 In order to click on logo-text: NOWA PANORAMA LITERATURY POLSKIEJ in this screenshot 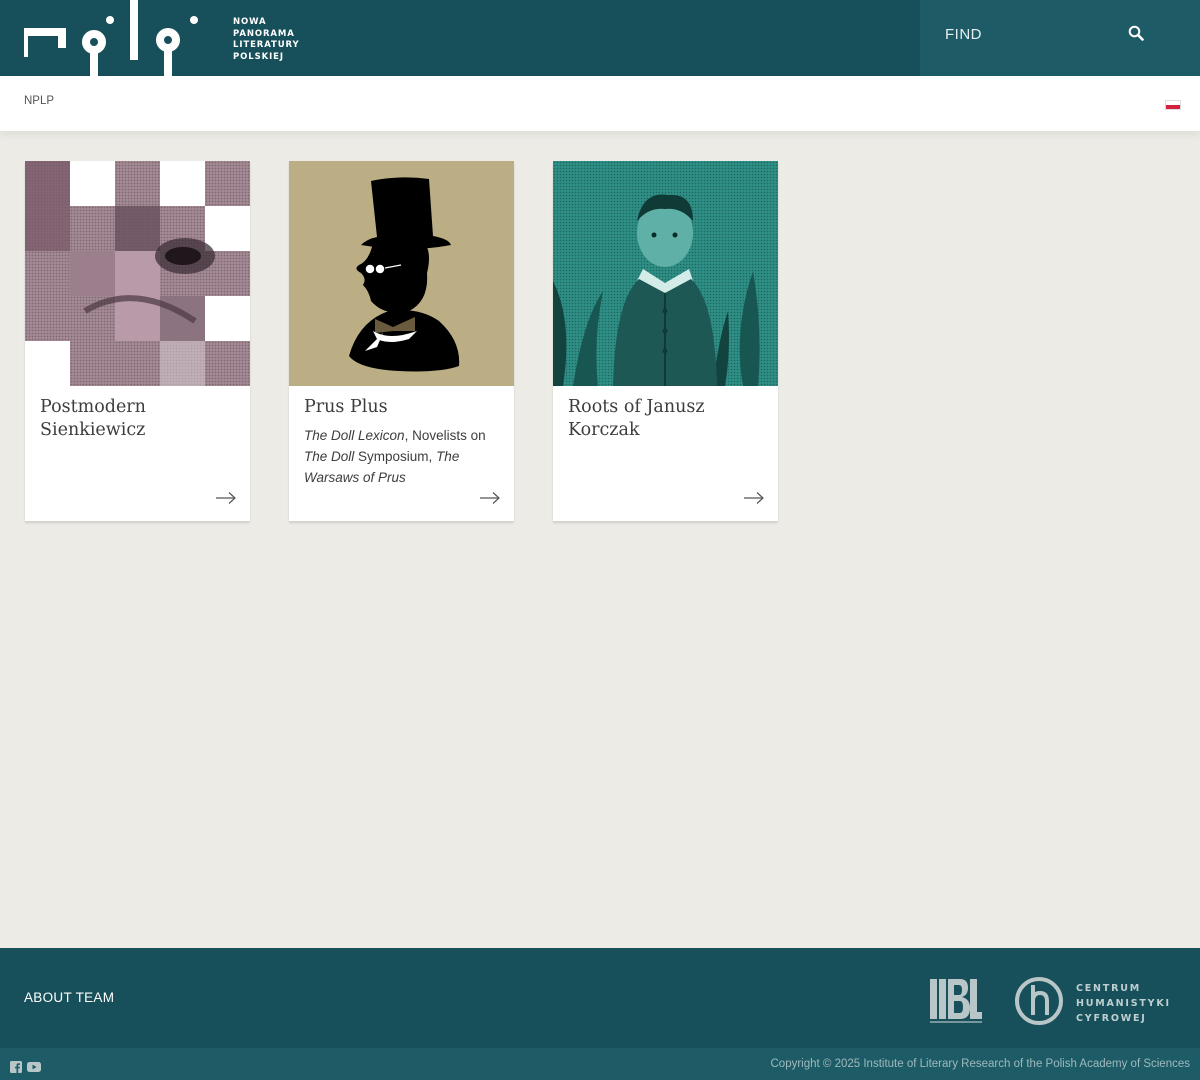, I will do `click(266, 40)`.